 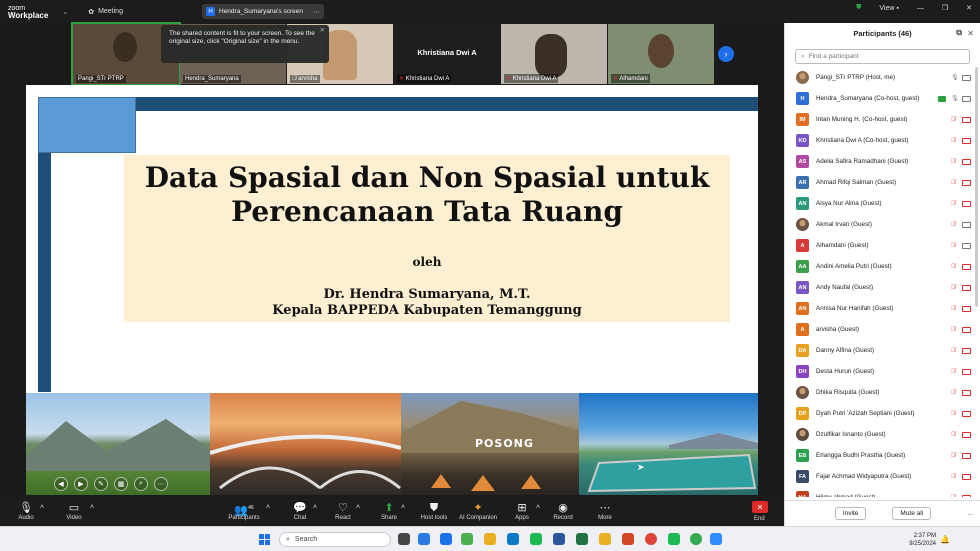 What do you see at coordinates (882, 266) in the screenshot?
I see `participant-row: AA Andini Amelia Putri (Guest) 🎙̸` at bounding box center [882, 266].